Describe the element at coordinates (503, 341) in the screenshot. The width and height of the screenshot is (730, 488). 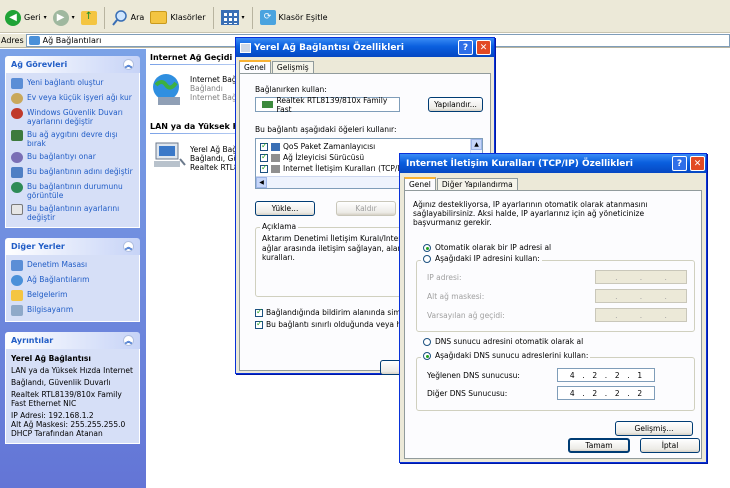
I see `auto-dns-option: DNS sunucu adresini otomatik olarak al` at that location.